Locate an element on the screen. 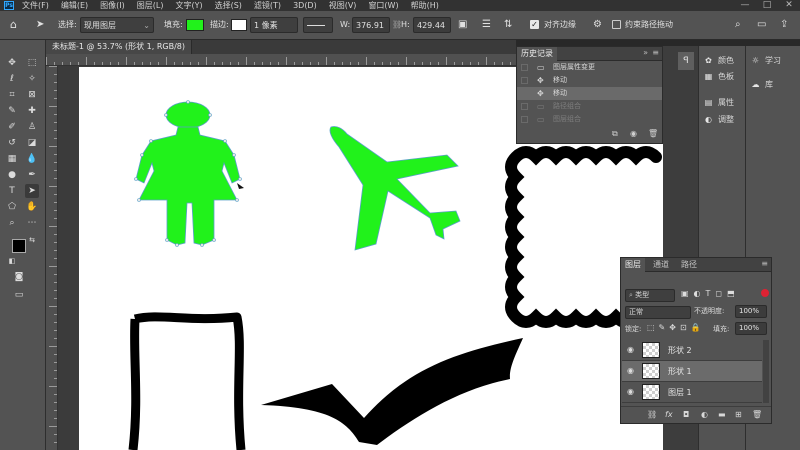 The image size is (800, 450). menu-view: 视图(V) is located at coordinates (343, 5).